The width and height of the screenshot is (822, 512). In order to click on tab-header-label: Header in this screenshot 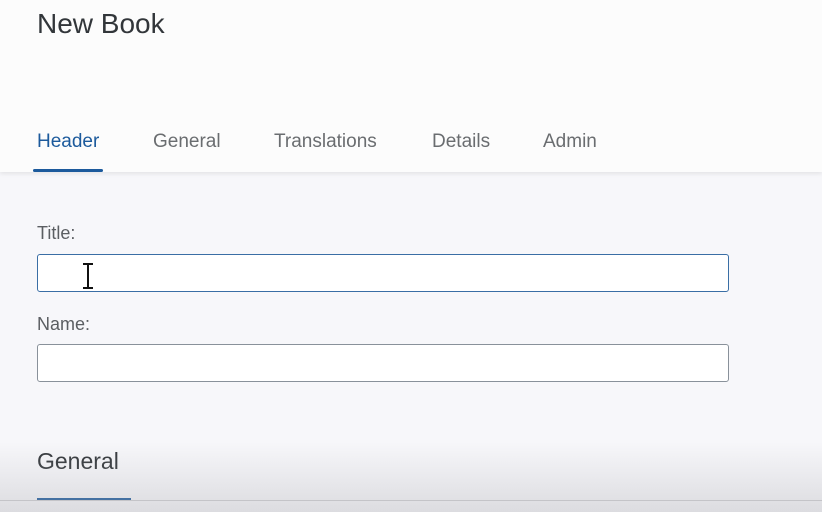, I will do `click(68, 141)`.